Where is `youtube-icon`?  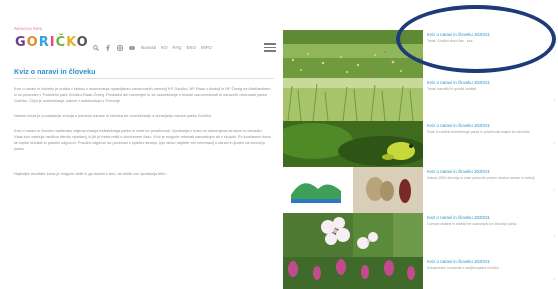 youtube-icon is located at coordinates (132, 48).